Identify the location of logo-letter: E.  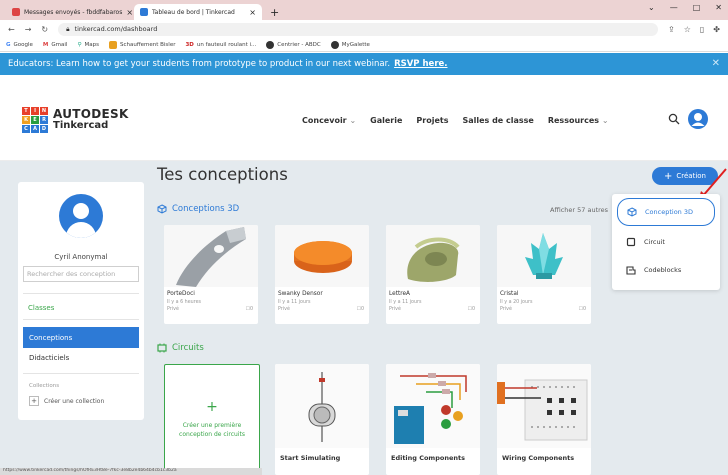
(35, 120).